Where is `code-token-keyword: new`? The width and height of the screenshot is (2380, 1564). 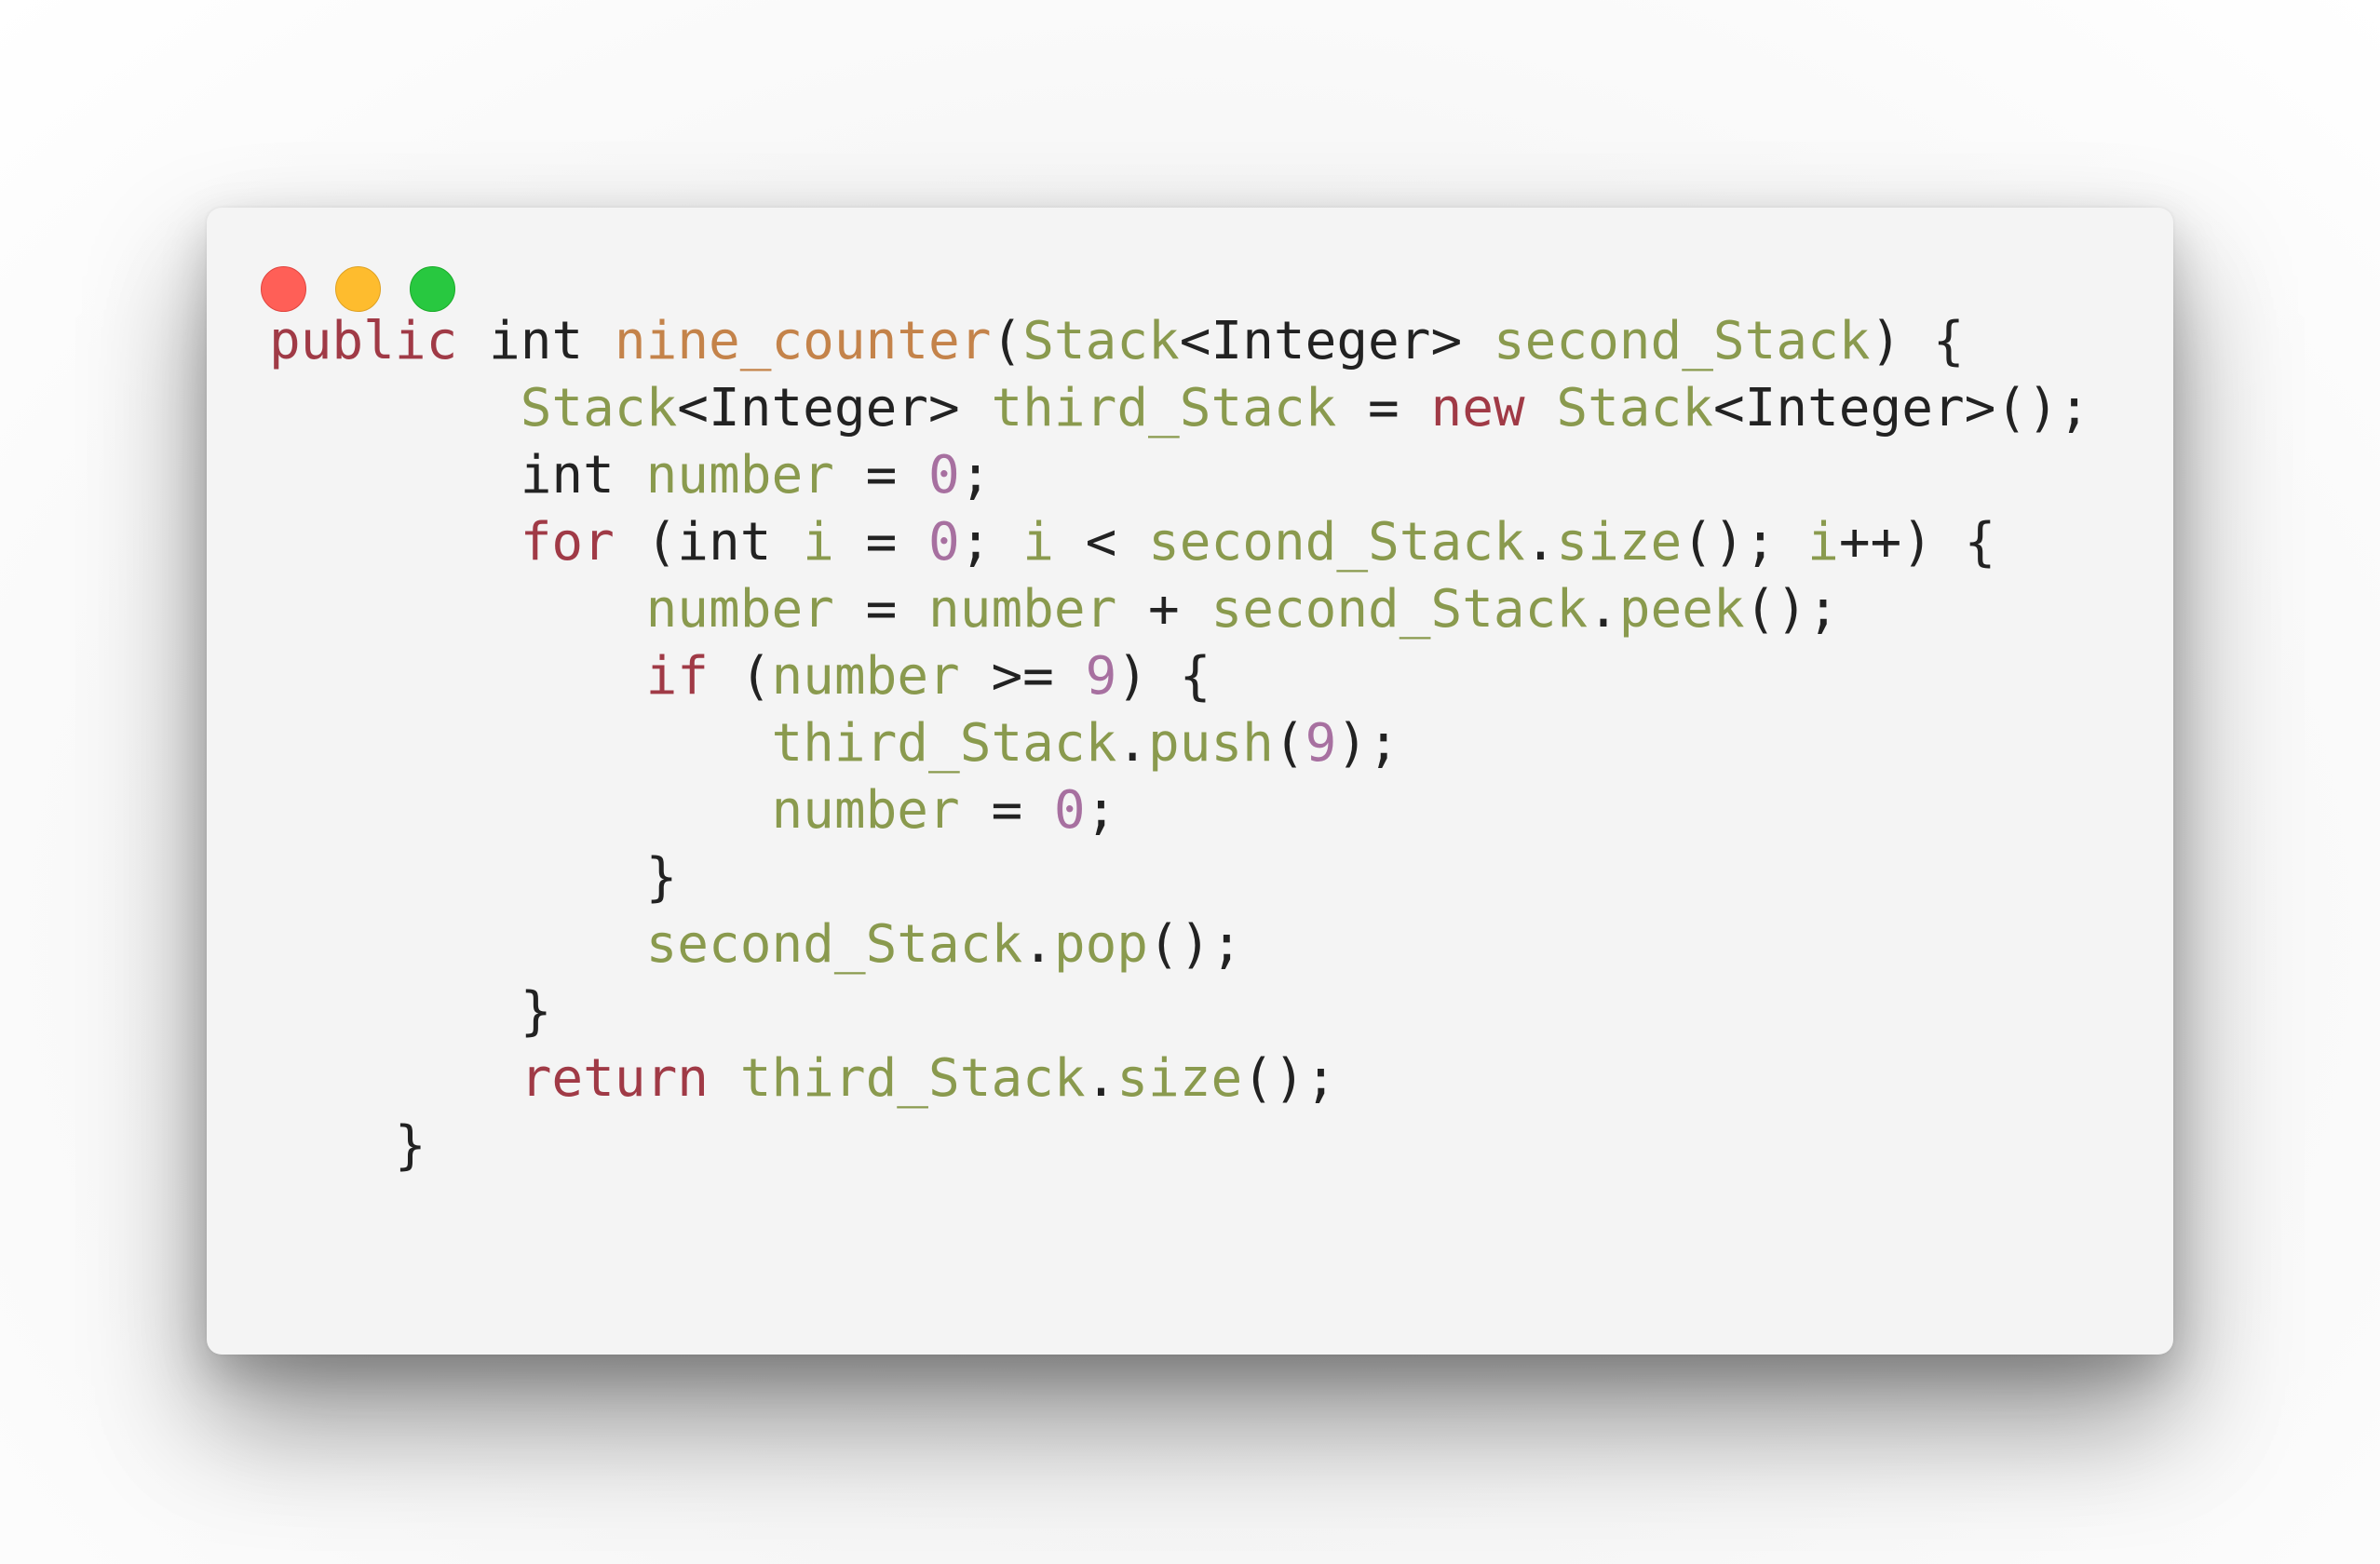 code-token-keyword: new is located at coordinates (1477, 408).